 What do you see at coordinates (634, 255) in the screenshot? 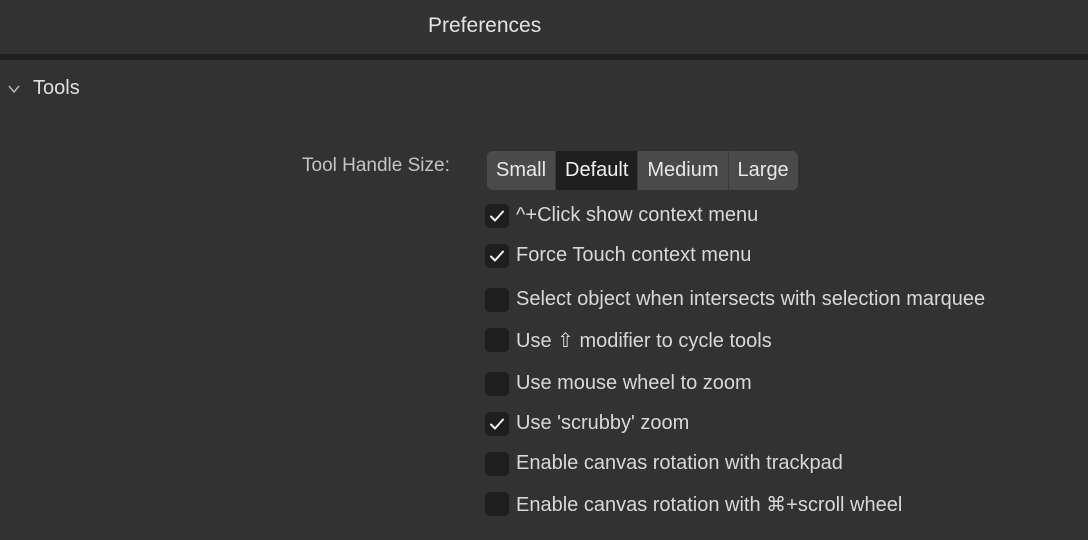
I see `option-label: Force Touch context menu` at bounding box center [634, 255].